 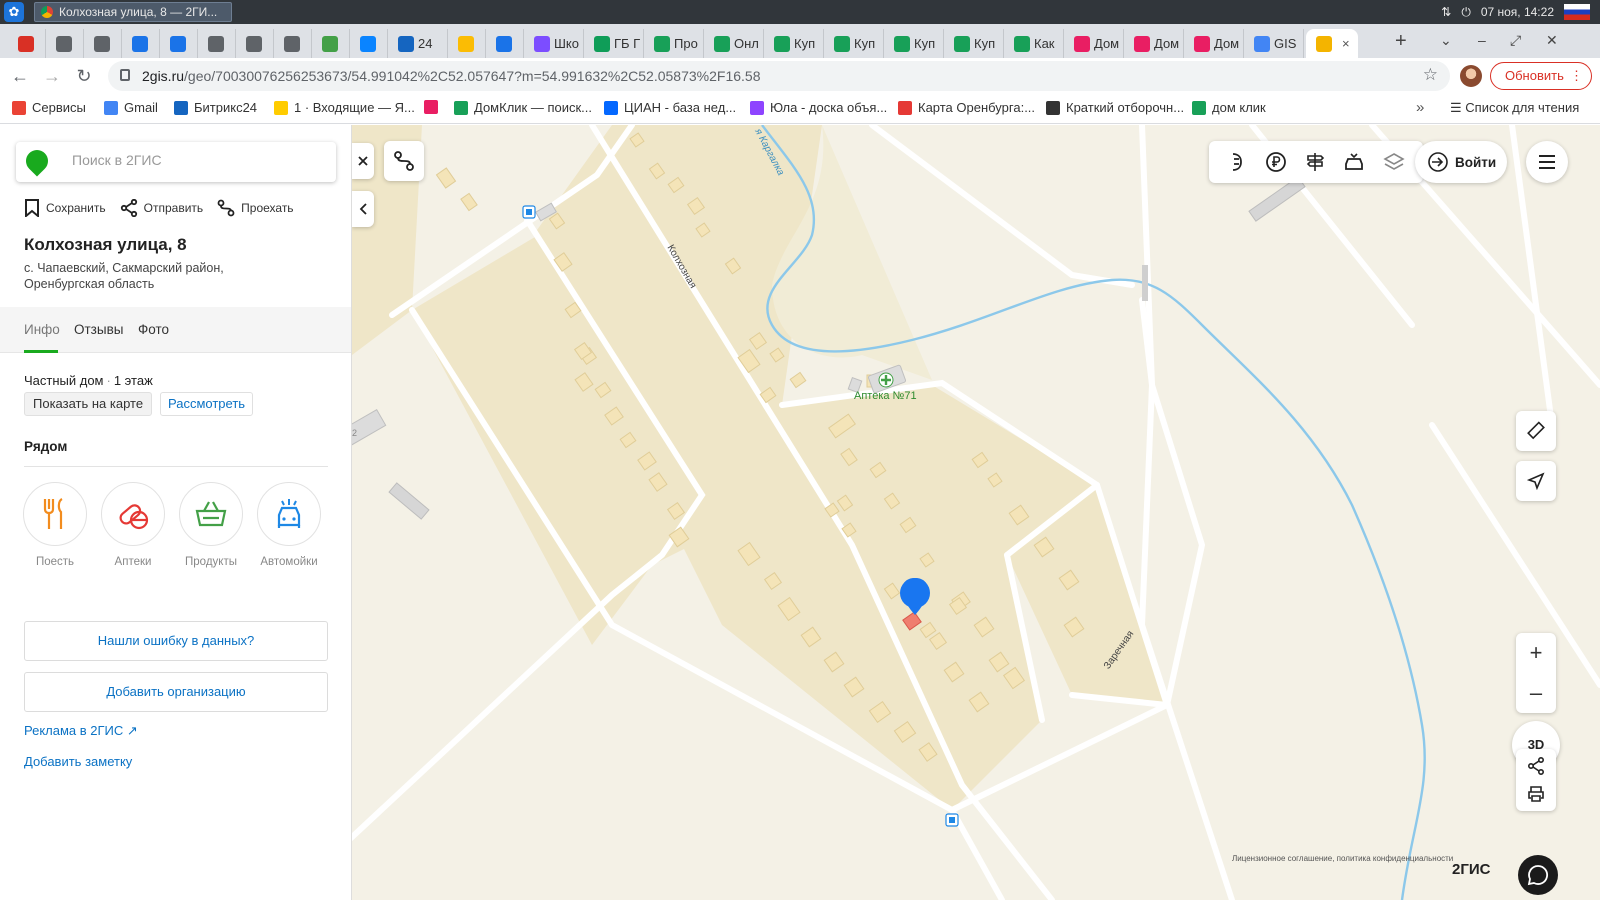 What do you see at coordinates (885, 396) in the screenshot?
I see `pharmacy-label: Аптека №71` at bounding box center [885, 396].